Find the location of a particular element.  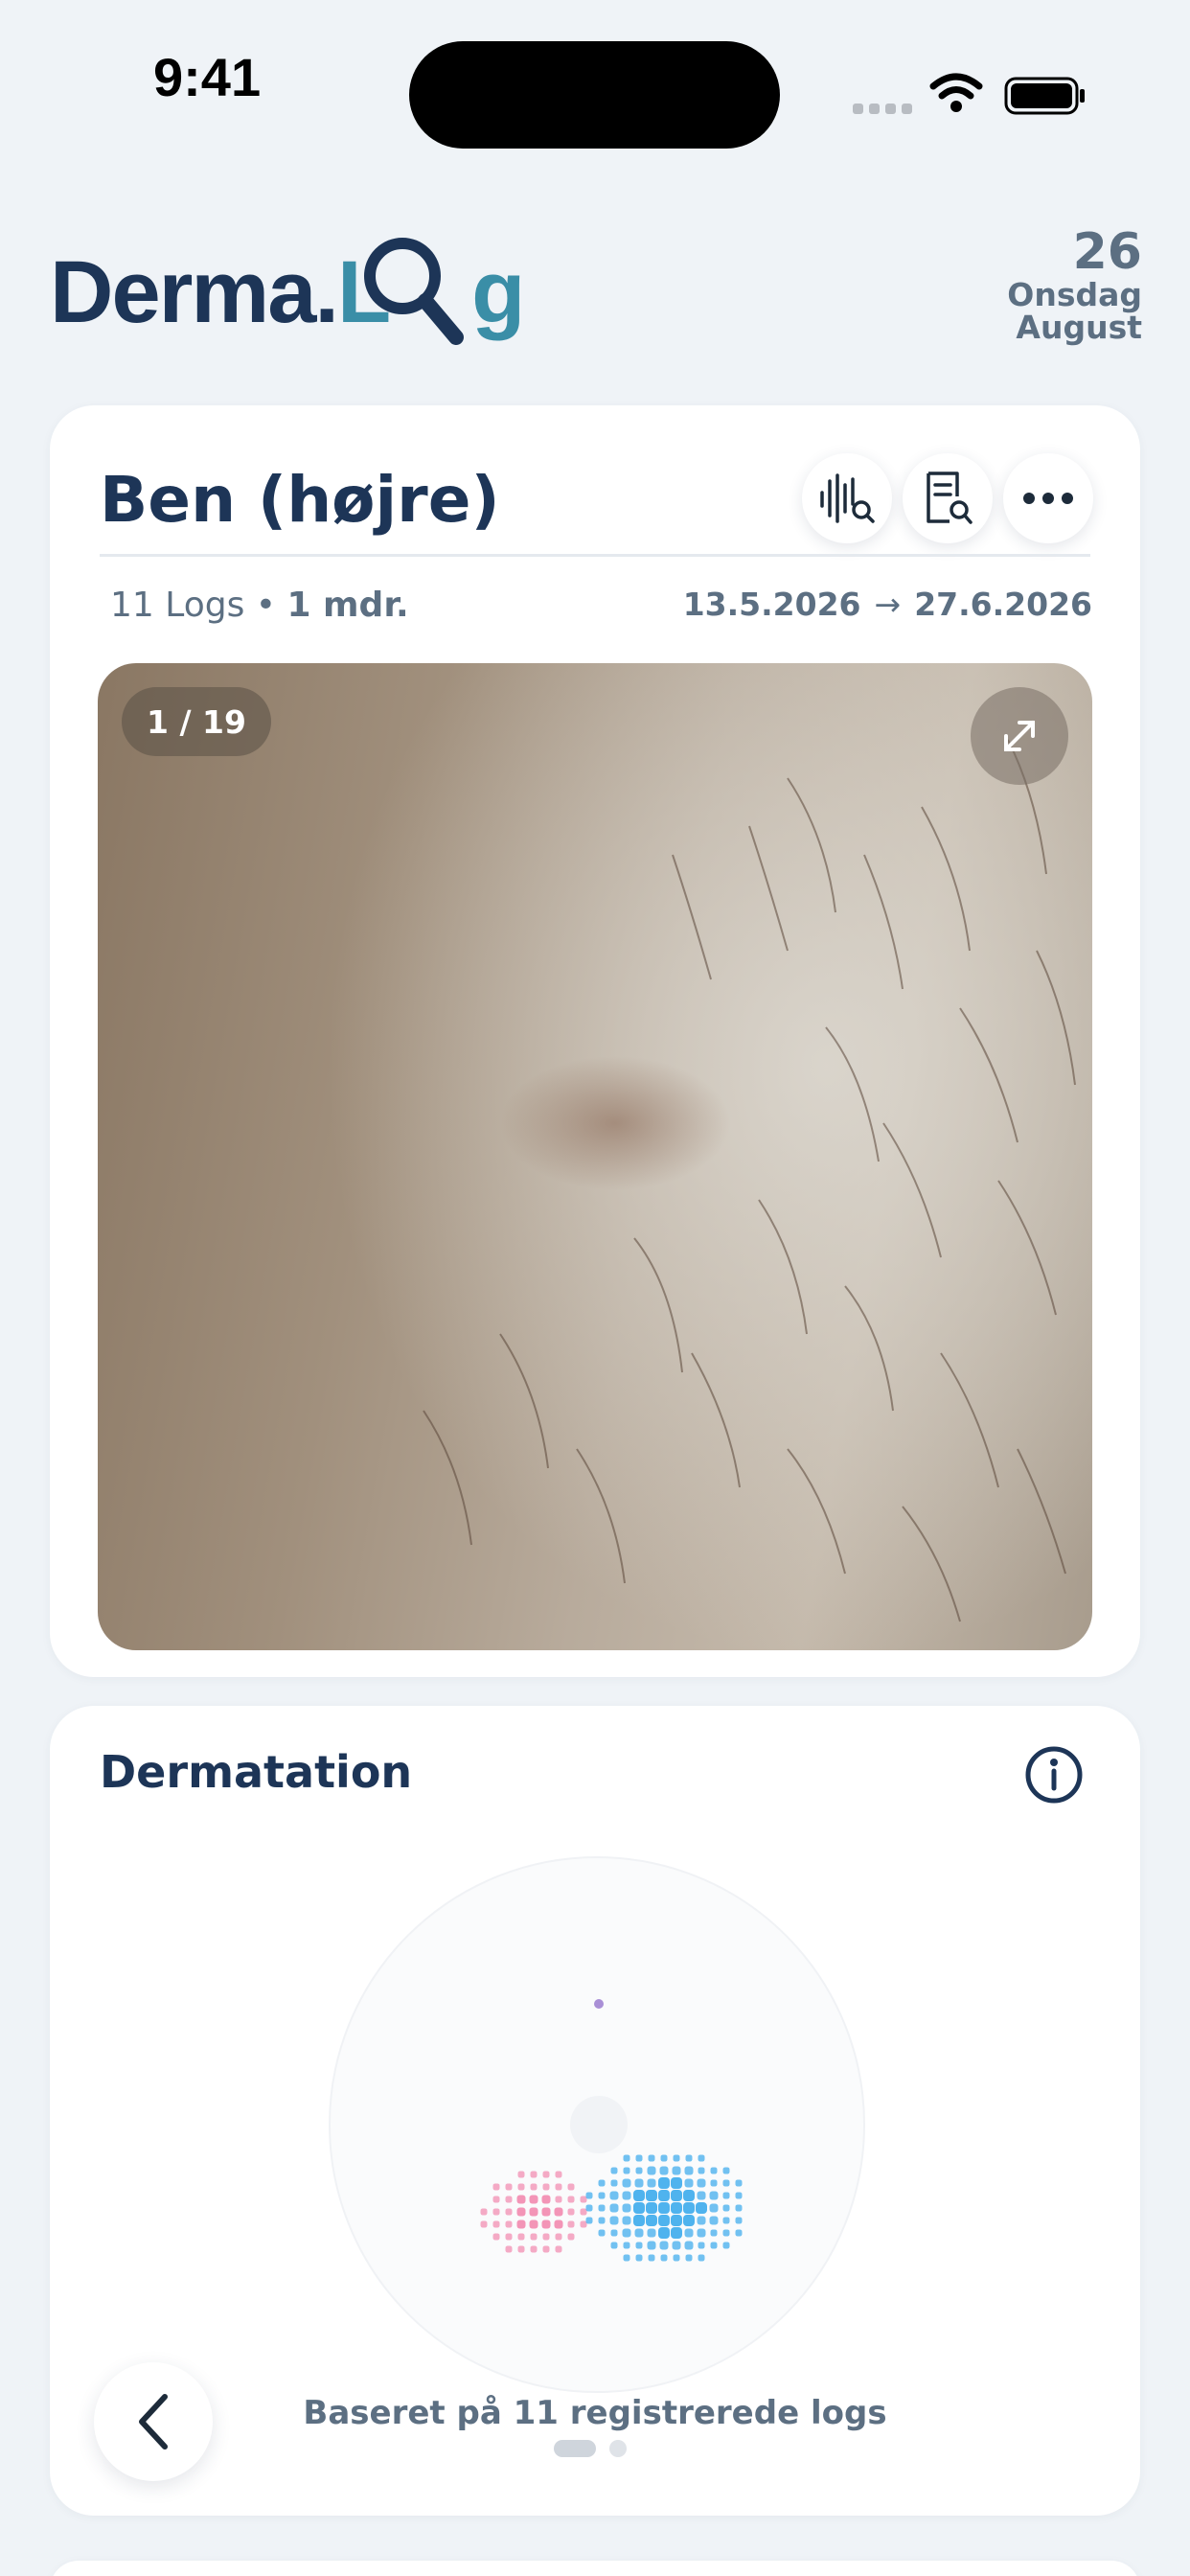

dermatation-footnote: Baseret på 11 registrerede logs is located at coordinates (595, 2413).